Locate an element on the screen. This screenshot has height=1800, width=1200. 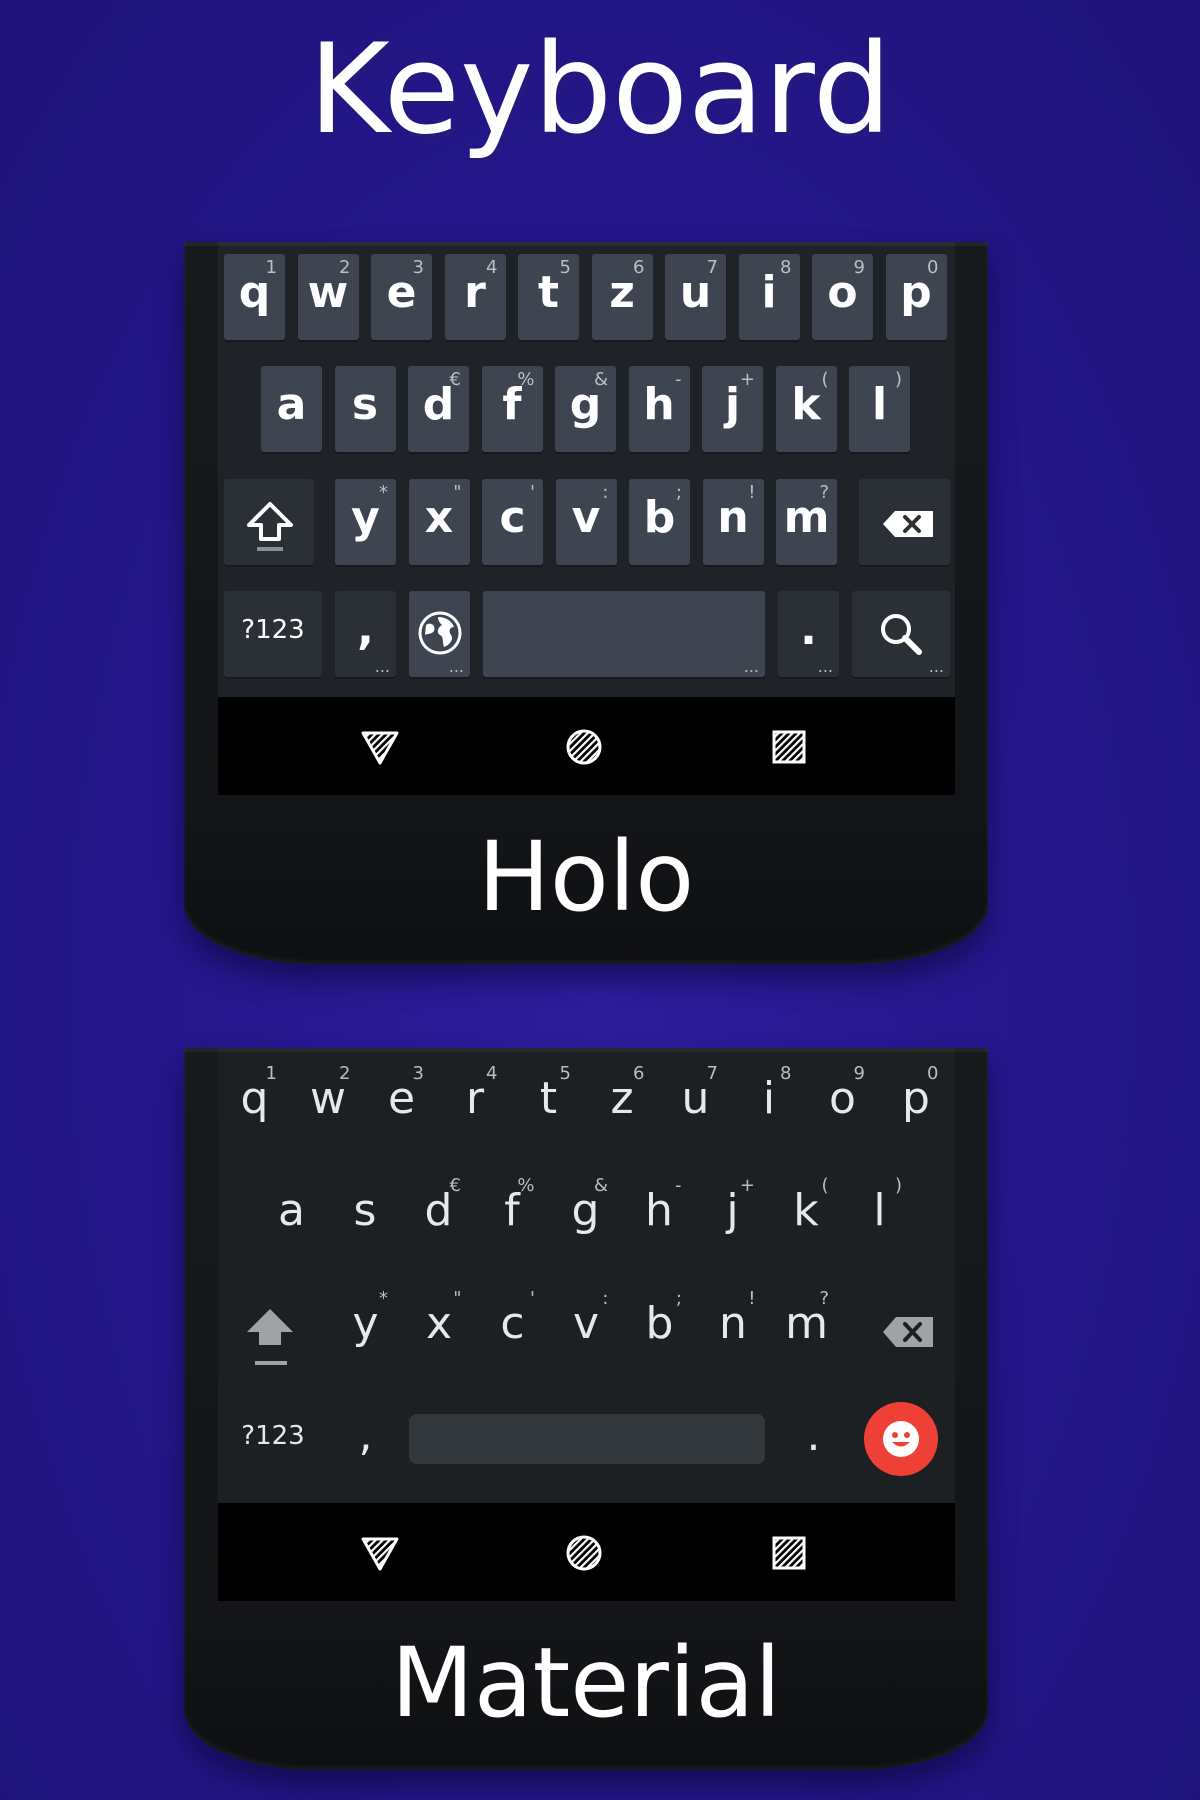
holo-symbols-key: ?123 is located at coordinates (273, 634).